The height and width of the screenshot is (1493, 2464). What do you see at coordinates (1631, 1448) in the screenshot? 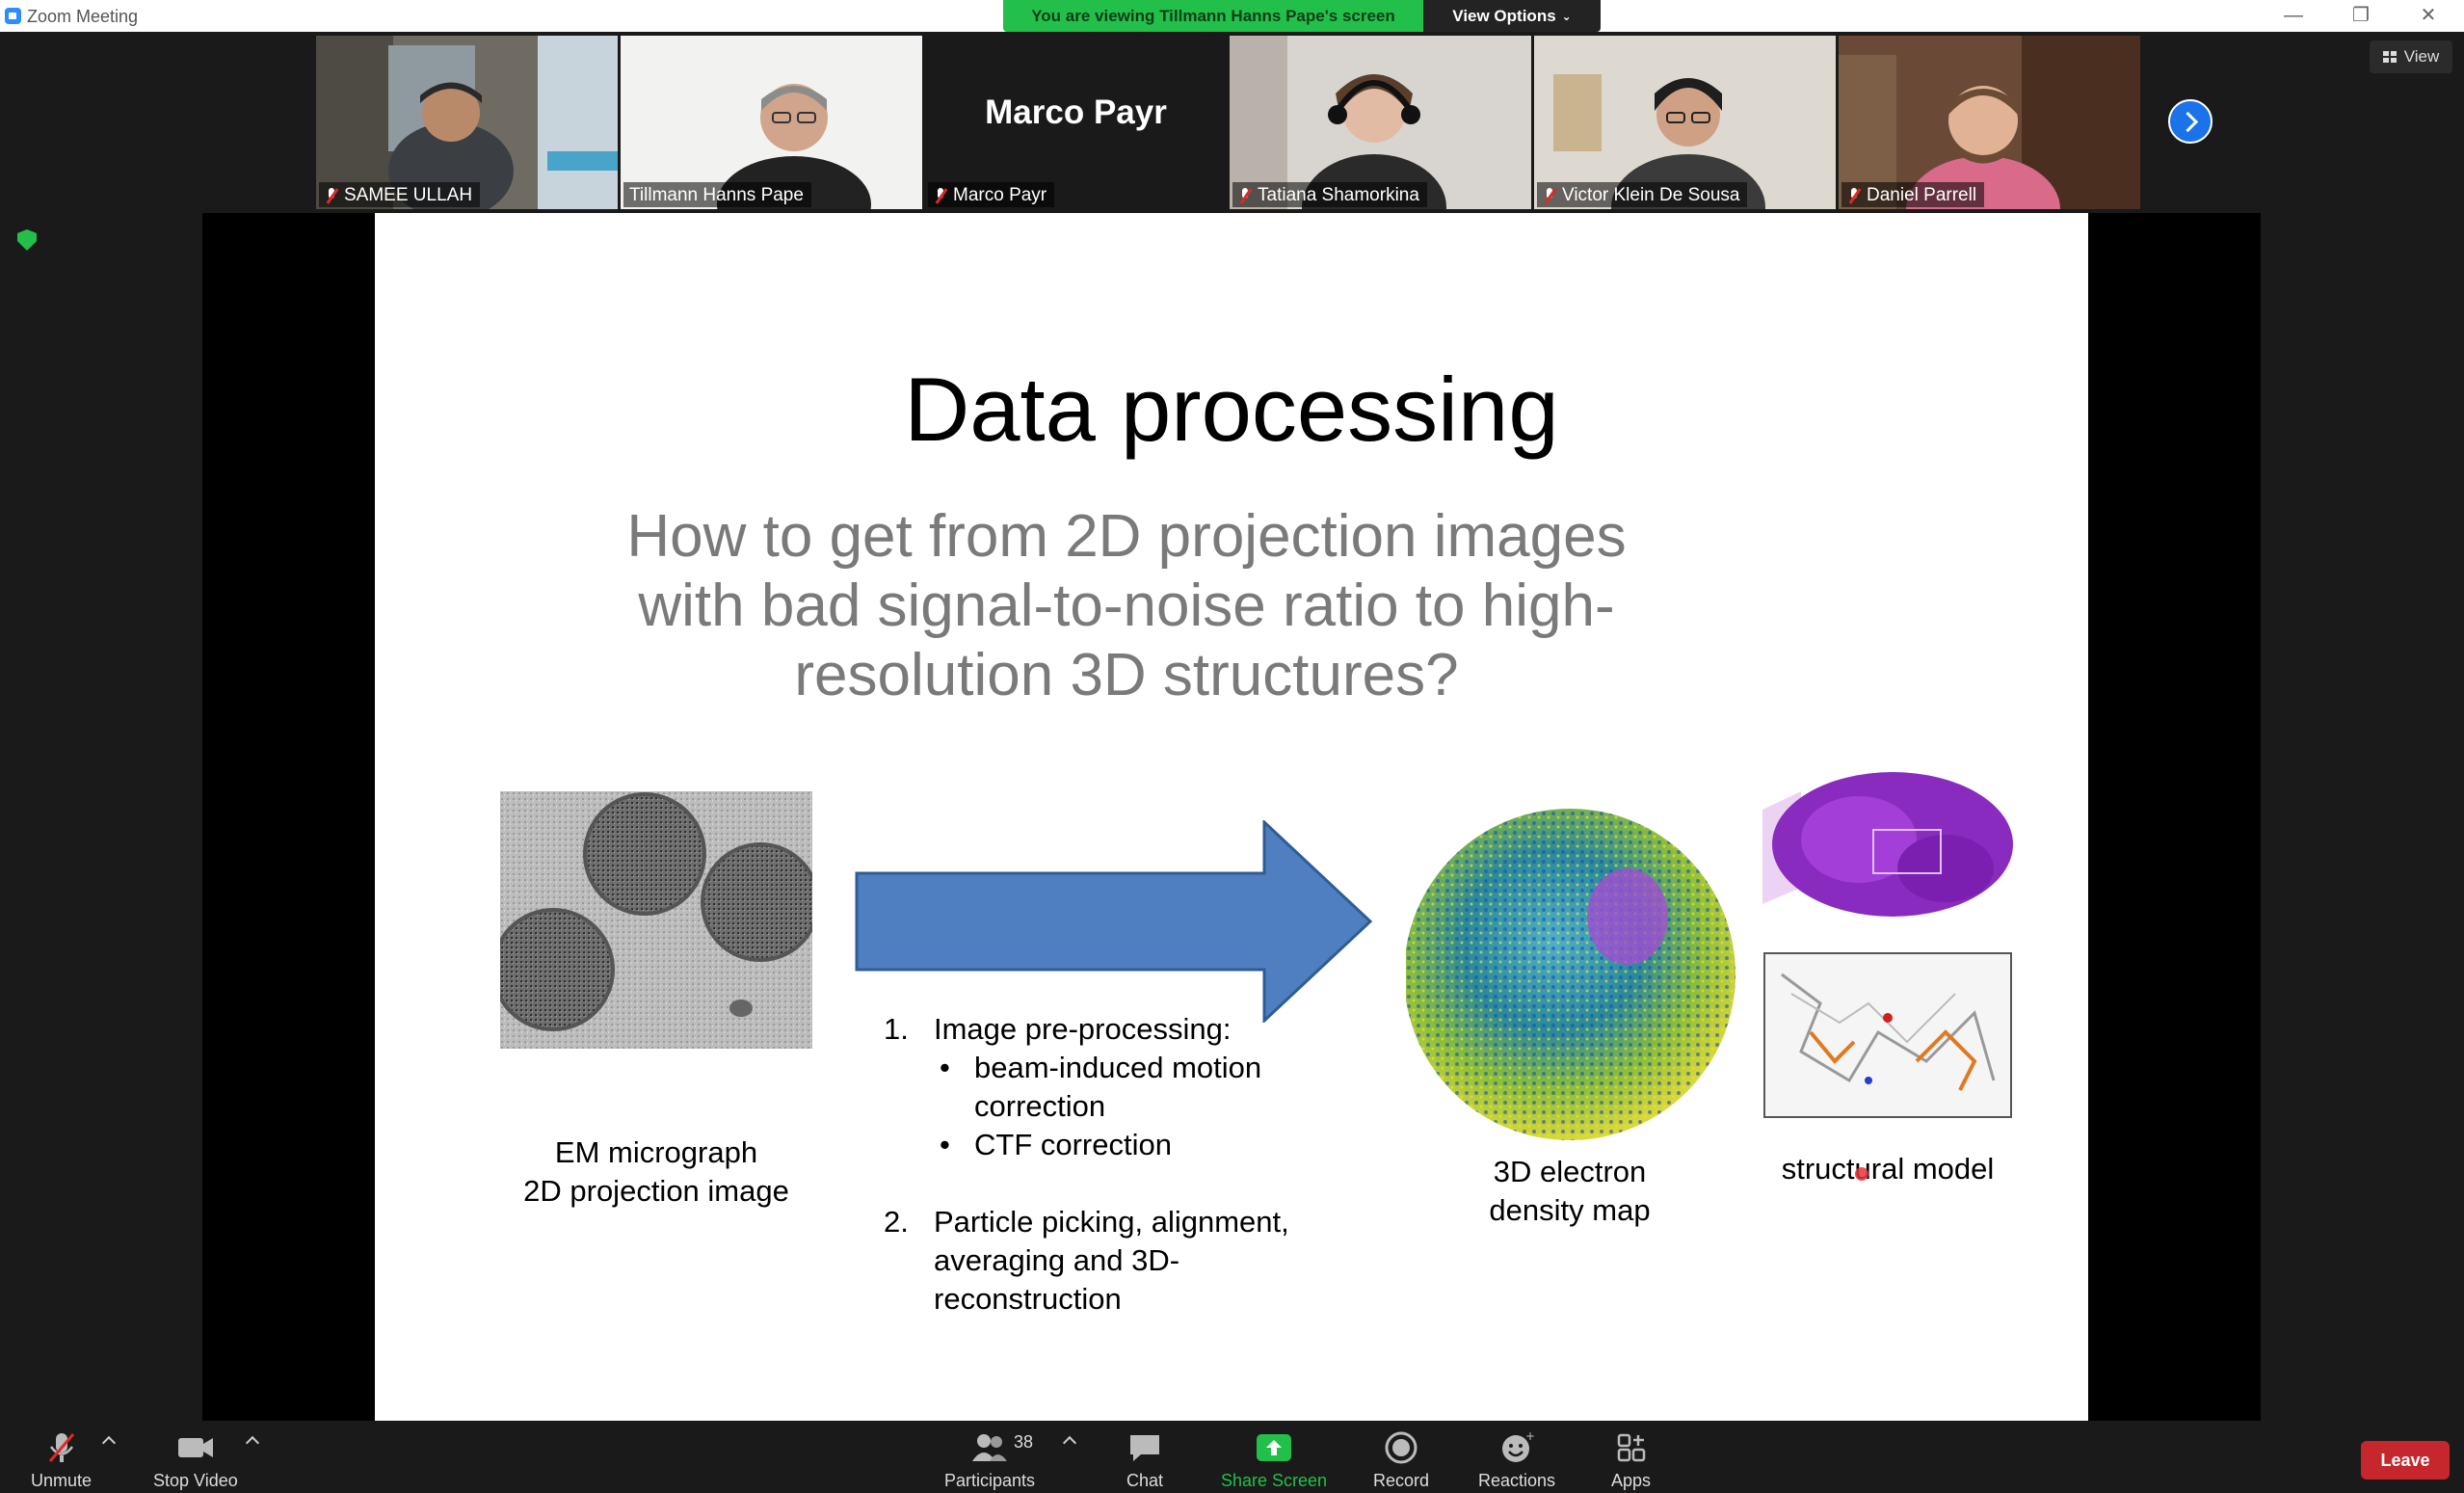
I see `apps-grid-icon` at bounding box center [1631, 1448].